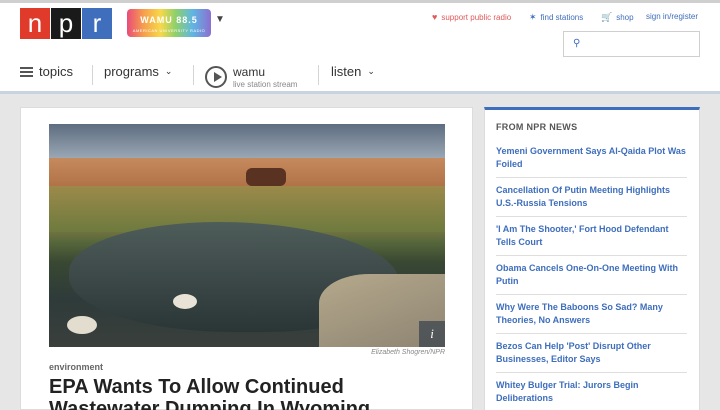 Image resolution: width=720 pixels, height=410 pixels. I want to click on listen-label: listen, so click(346, 71).